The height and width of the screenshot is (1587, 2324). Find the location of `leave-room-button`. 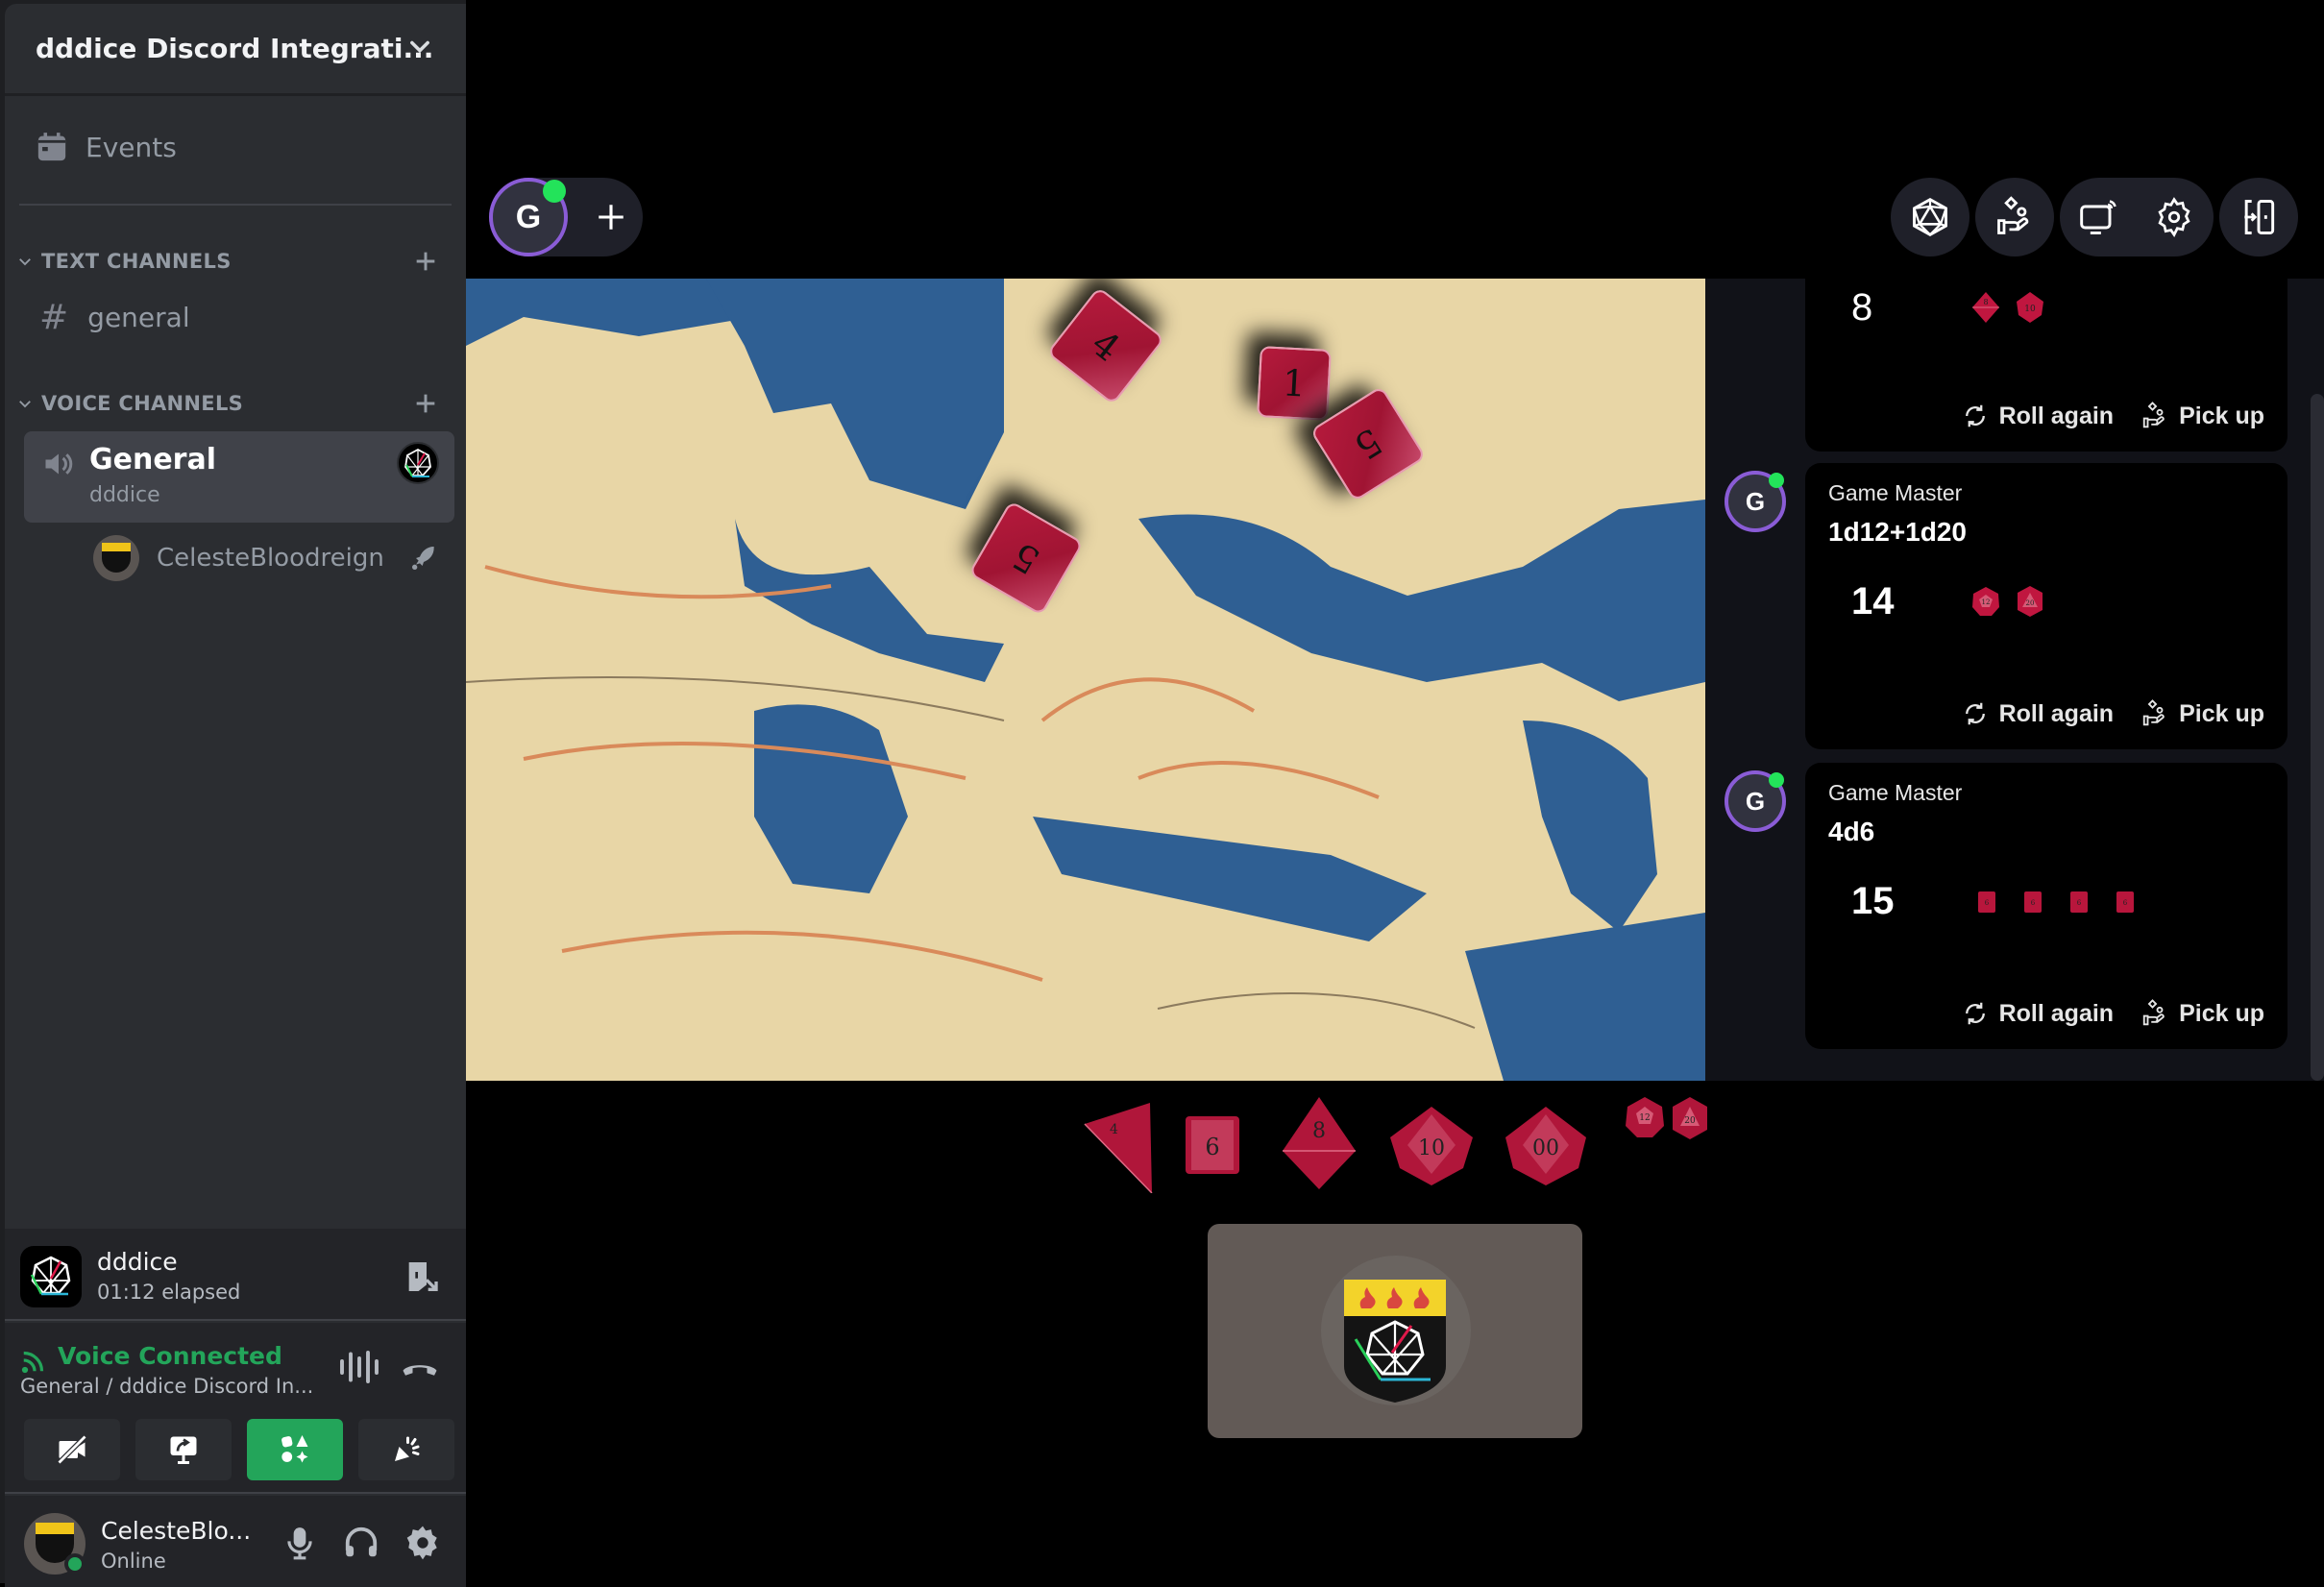

leave-room-button is located at coordinates (2258, 217).